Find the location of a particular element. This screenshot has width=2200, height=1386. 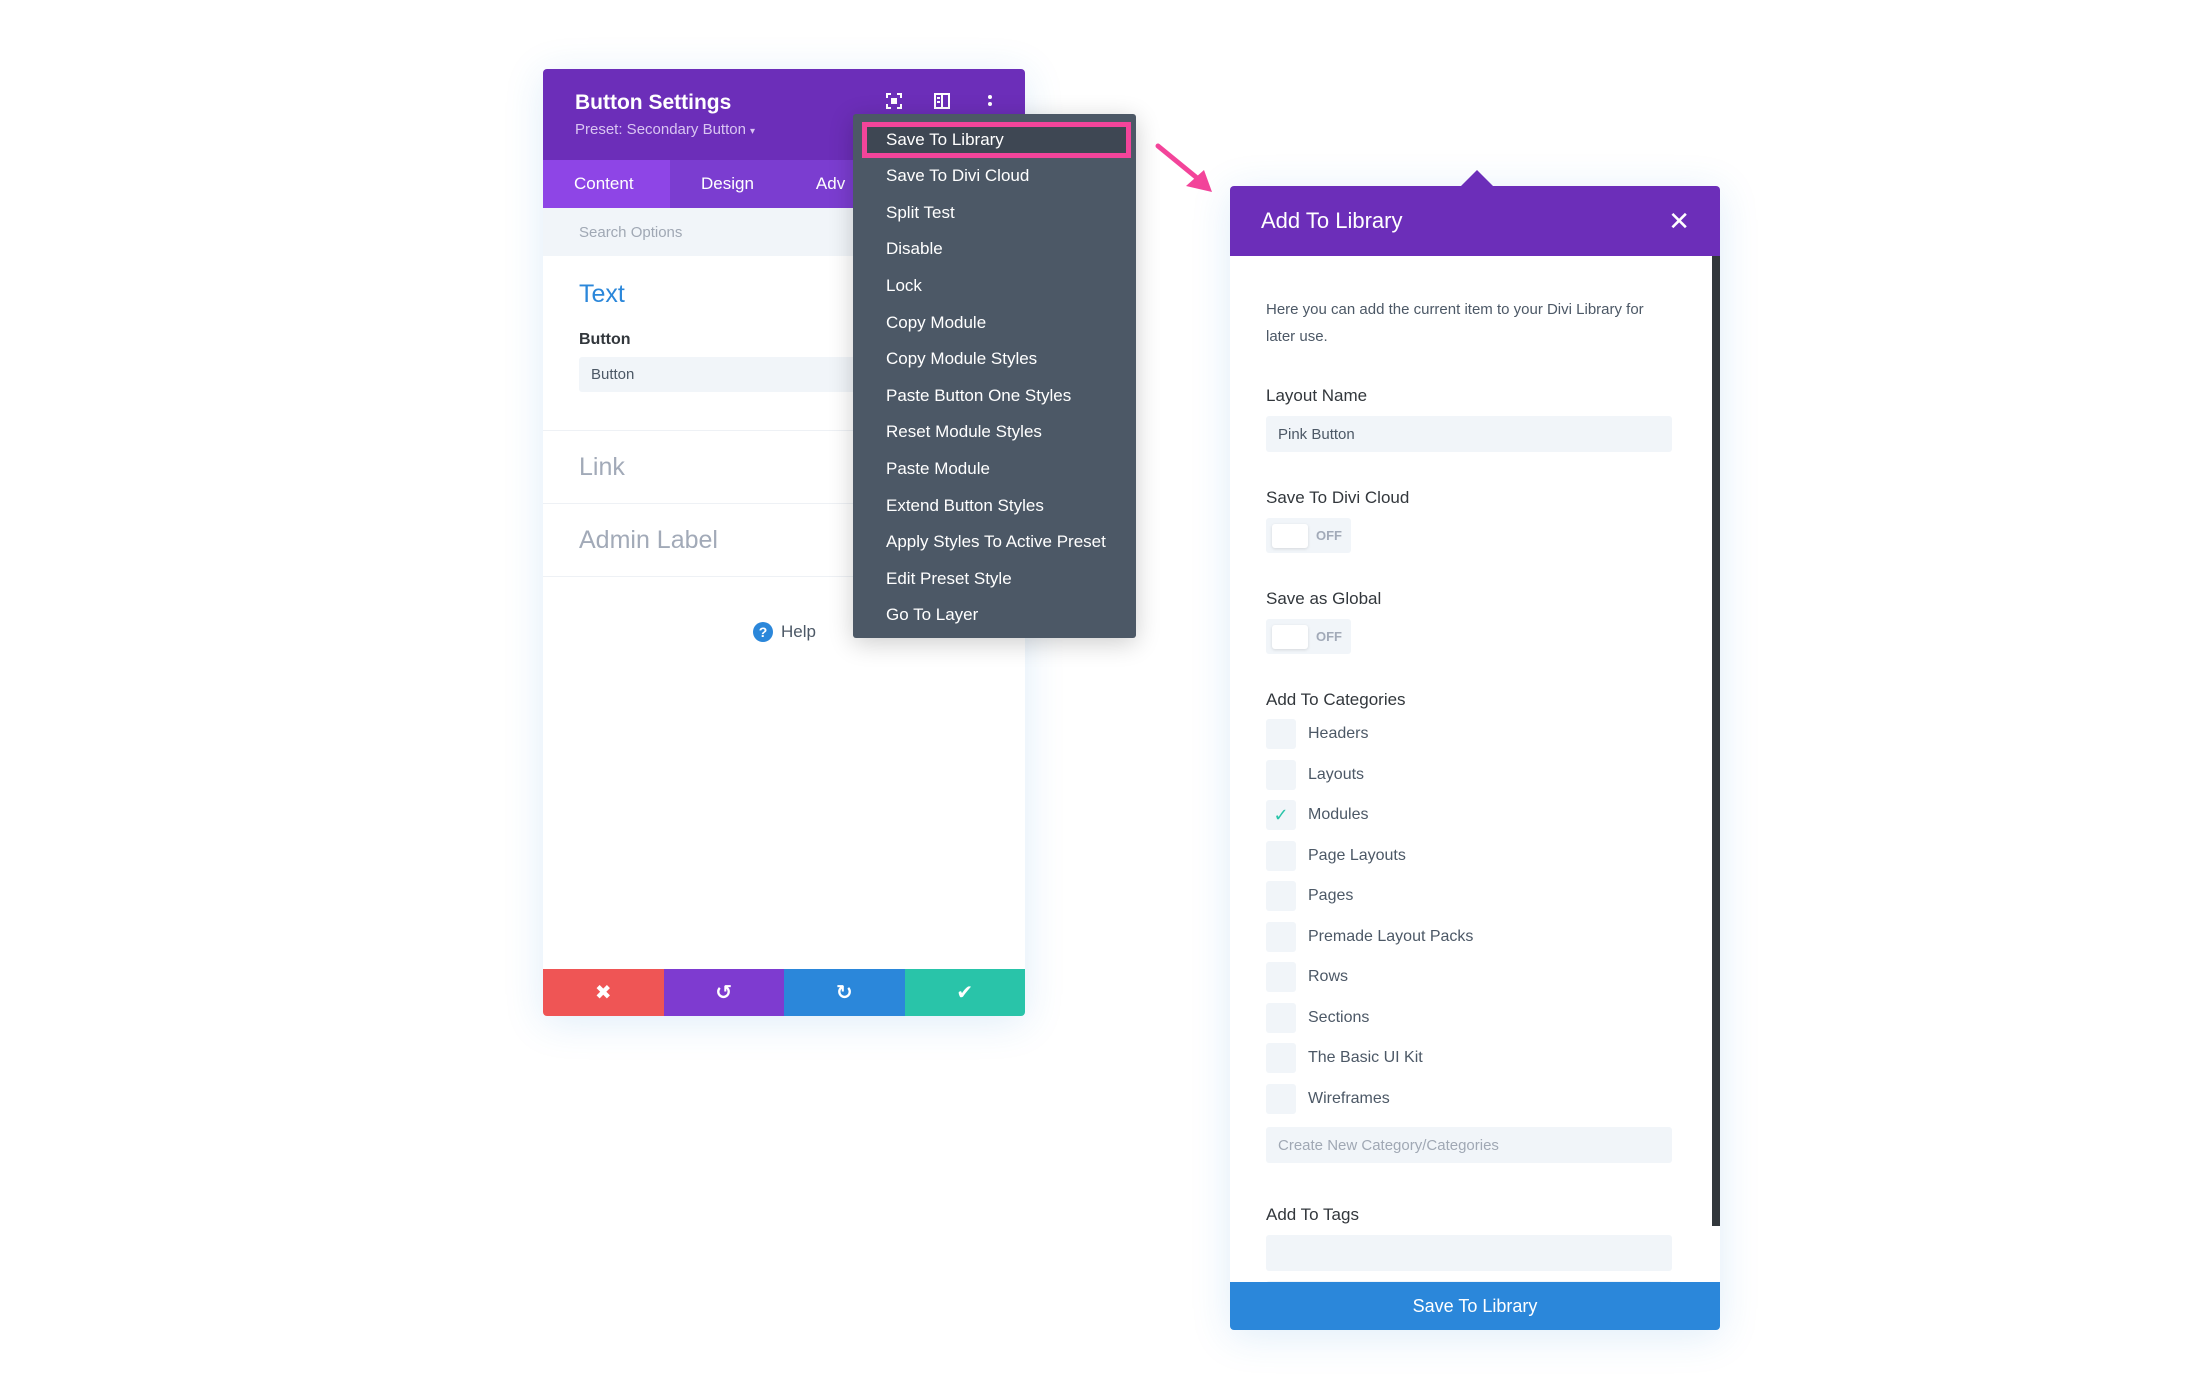

category-label: Layouts is located at coordinates (1336, 774).